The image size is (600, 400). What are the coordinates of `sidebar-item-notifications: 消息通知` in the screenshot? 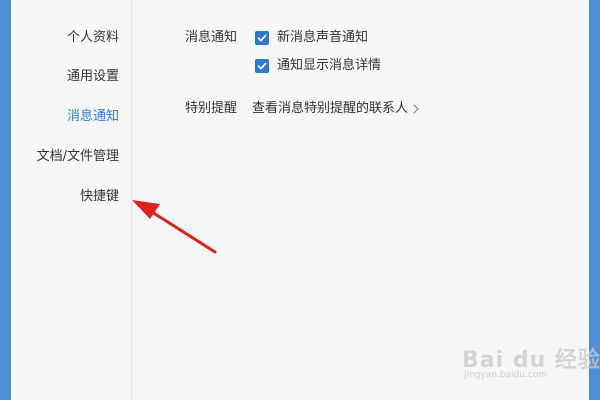 It's located at (93, 117).